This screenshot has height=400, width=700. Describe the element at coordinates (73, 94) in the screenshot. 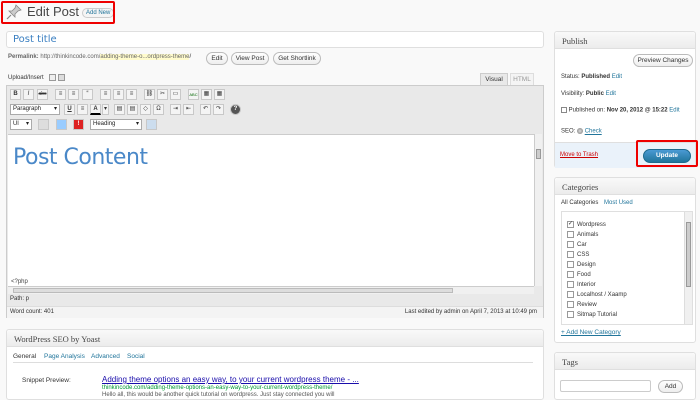

I see `number-list-button: ≡` at that location.